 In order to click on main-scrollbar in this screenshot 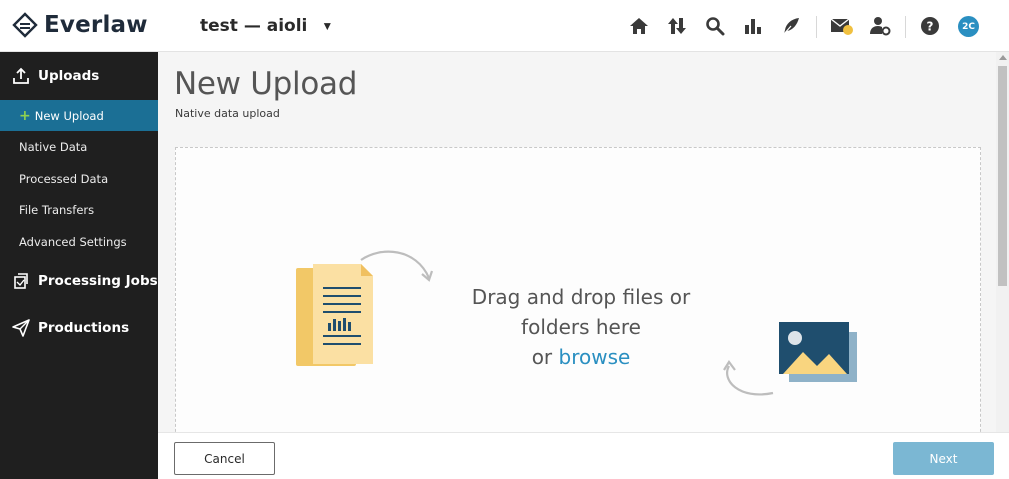, I will do `click(1002, 242)`.